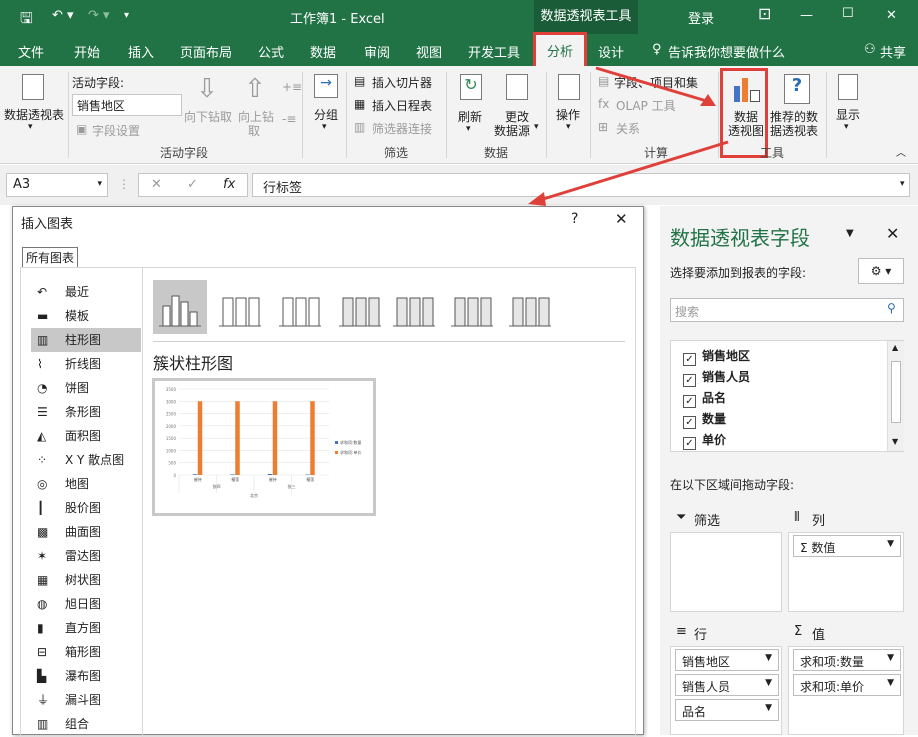  I want to click on actions-button: 操作, so click(568, 114).